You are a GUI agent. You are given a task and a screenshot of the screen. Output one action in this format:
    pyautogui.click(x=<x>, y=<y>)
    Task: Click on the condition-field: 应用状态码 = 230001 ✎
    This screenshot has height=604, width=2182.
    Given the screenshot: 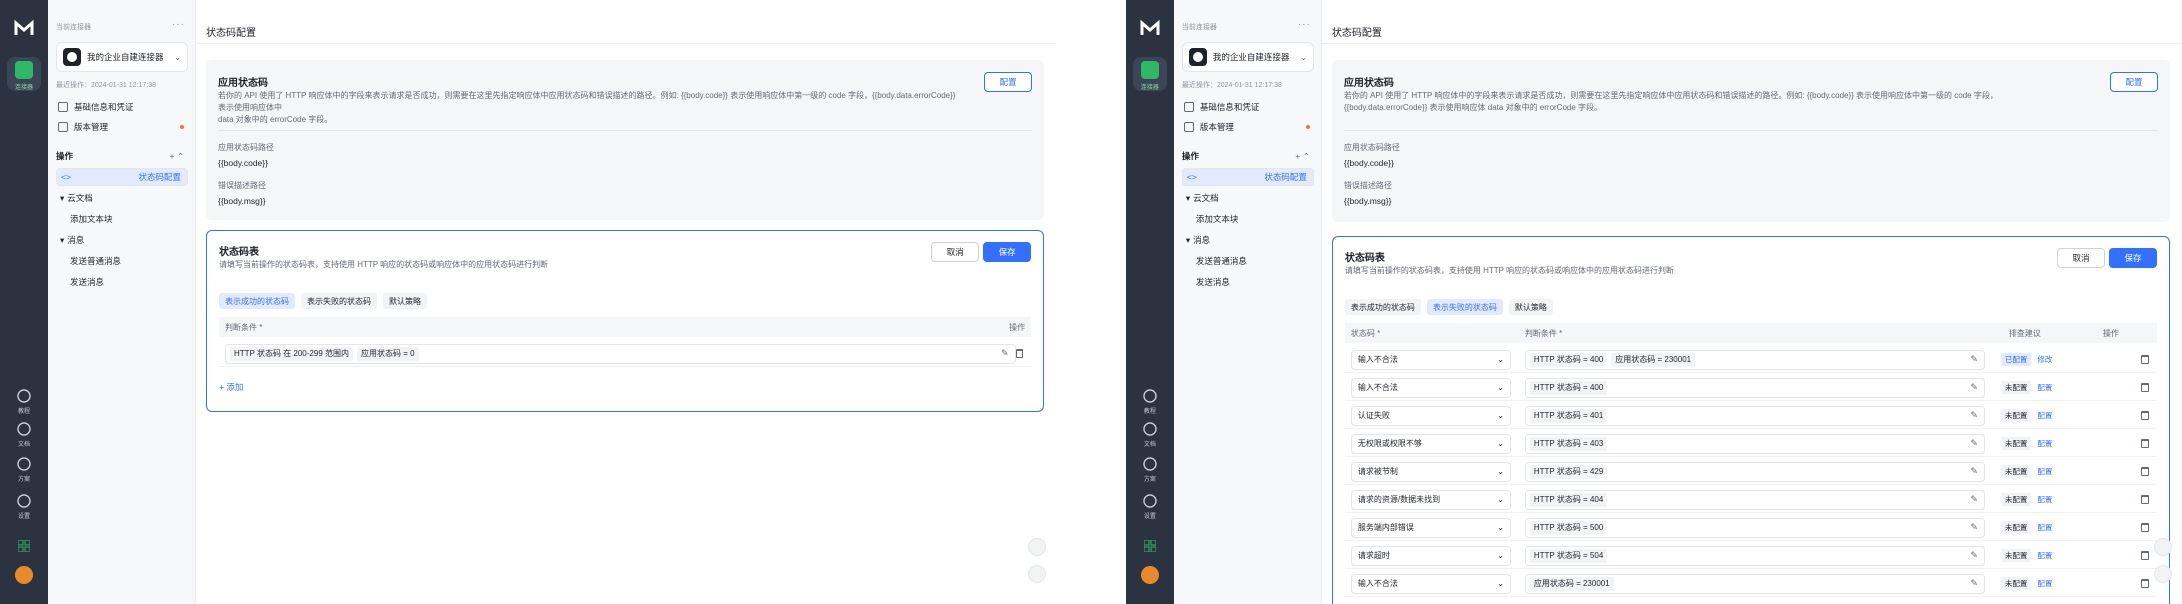 What is the action you would take?
    pyautogui.click(x=1754, y=583)
    